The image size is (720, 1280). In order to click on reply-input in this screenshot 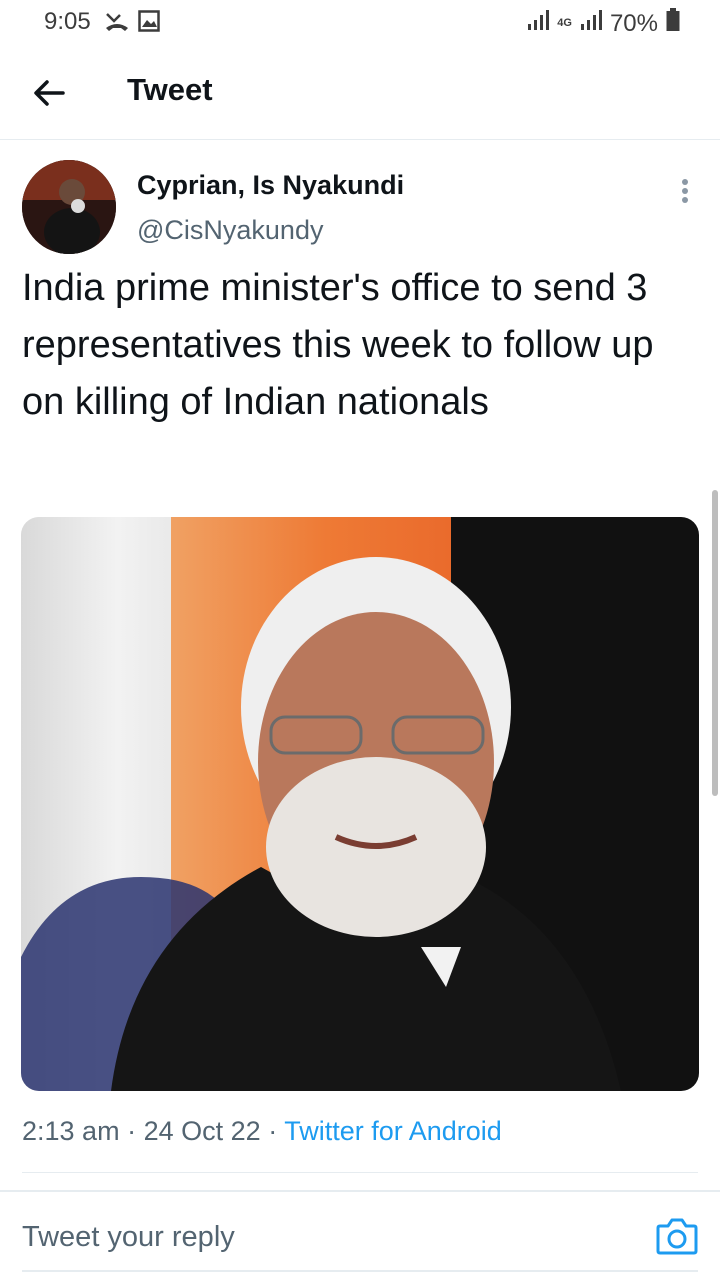, I will do `click(322, 1237)`.